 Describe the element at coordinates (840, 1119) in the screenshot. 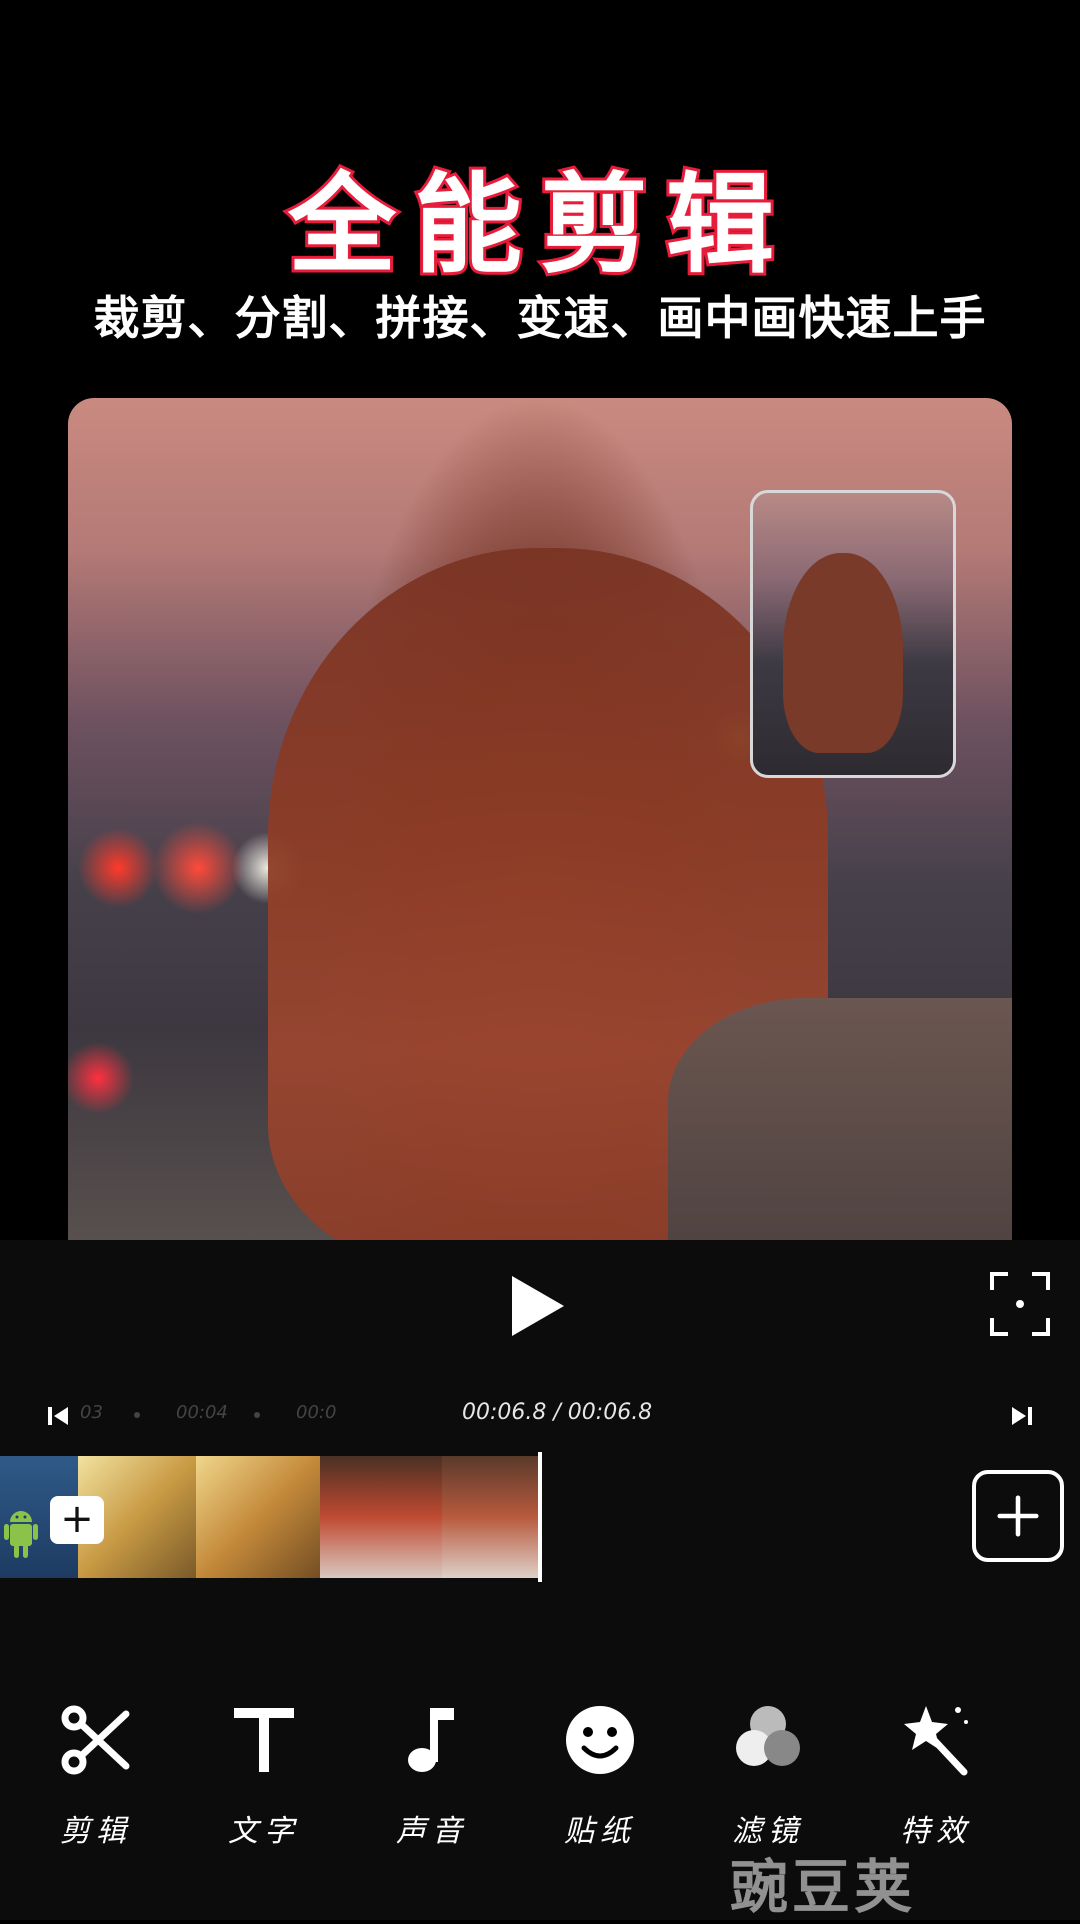

I see `preview-shoulder` at that location.